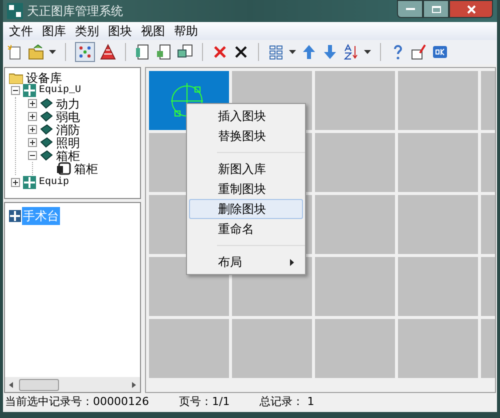  Describe the element at coordinates (287, 402) in the screenshot. I see `status-text: 总记录： 1` at that location.